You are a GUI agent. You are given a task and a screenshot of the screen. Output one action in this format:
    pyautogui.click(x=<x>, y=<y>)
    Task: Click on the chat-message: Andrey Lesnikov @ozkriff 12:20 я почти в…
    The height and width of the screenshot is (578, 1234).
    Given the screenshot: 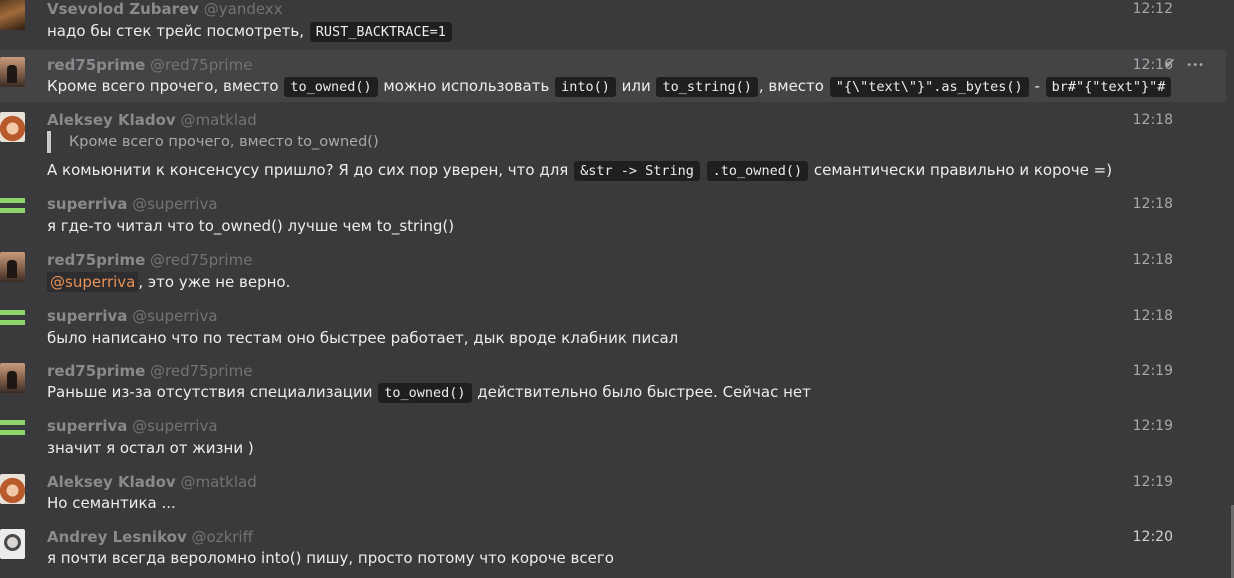 What is the action you would take?
    pyautogui.click(x=613, y=551)
    